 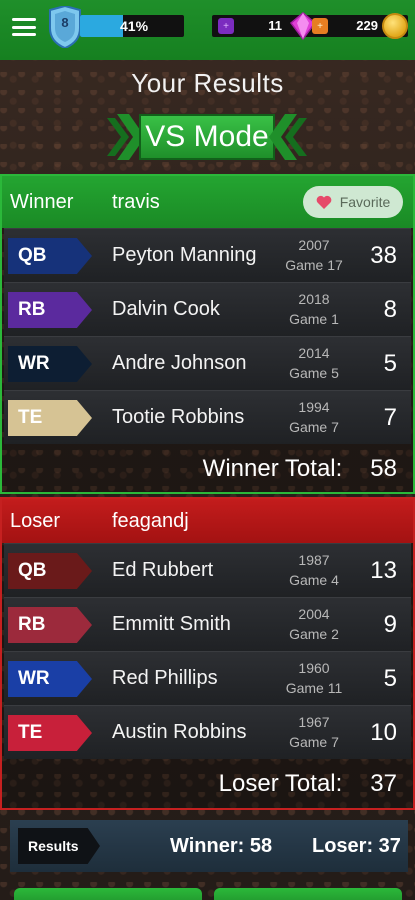 I want to click on player-name: Ed Rubbert, so click(x=163, y=570).